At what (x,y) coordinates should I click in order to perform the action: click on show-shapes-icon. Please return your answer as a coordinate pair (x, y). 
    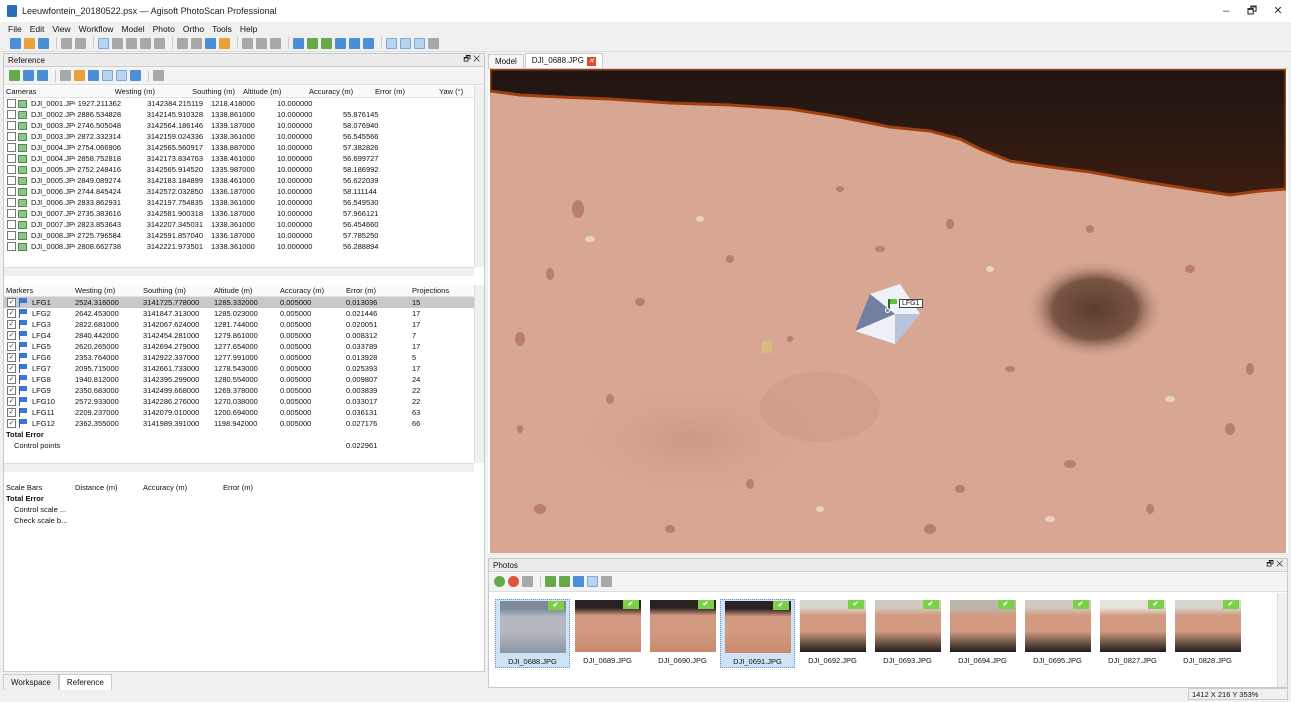
    Looking at the image, I should click on (405, 43).